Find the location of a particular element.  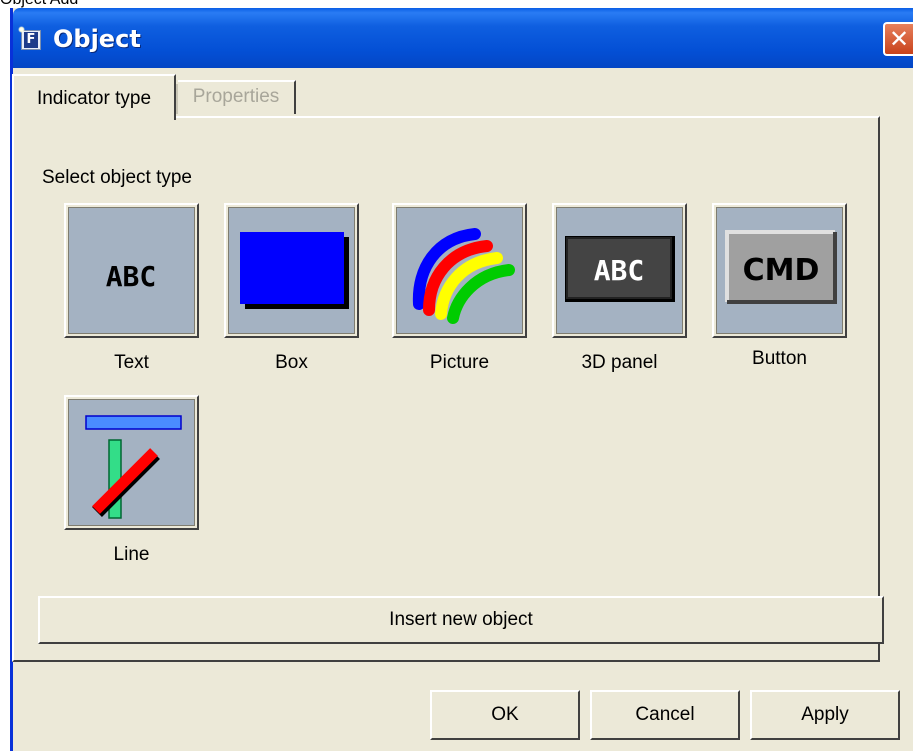

cancel-button: Cancel is located at coordinates (665, 715).